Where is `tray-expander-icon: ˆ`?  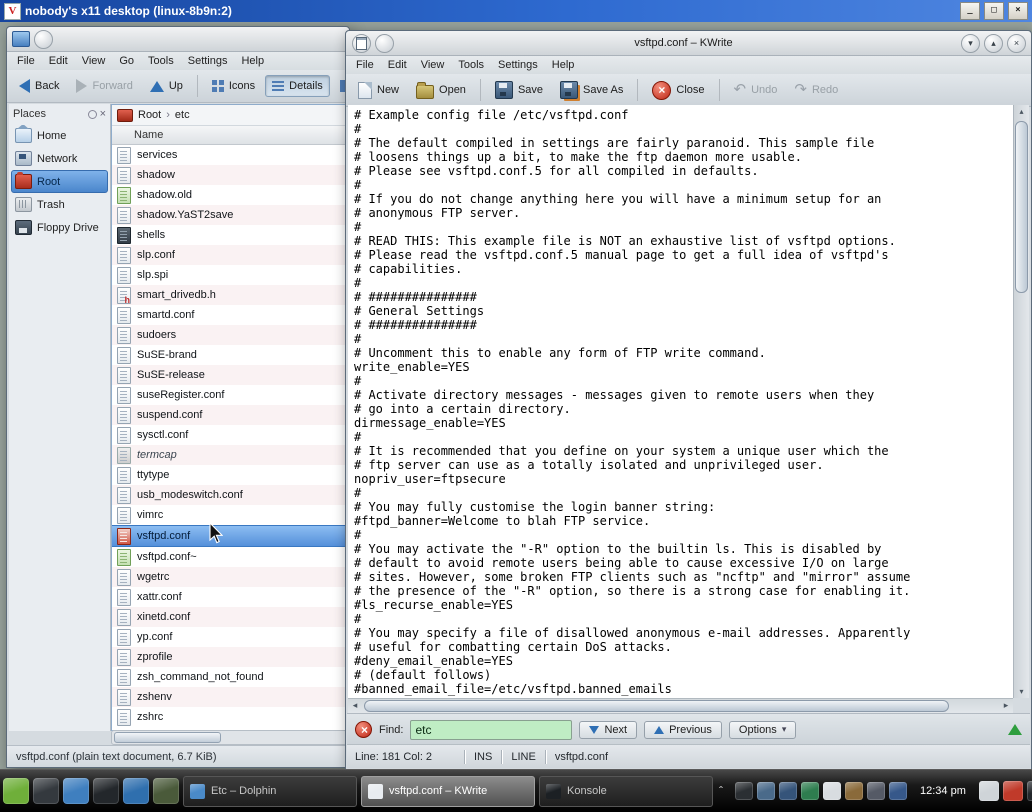 tray-expander-icon: ˆ is located at coordinates (721, 791).